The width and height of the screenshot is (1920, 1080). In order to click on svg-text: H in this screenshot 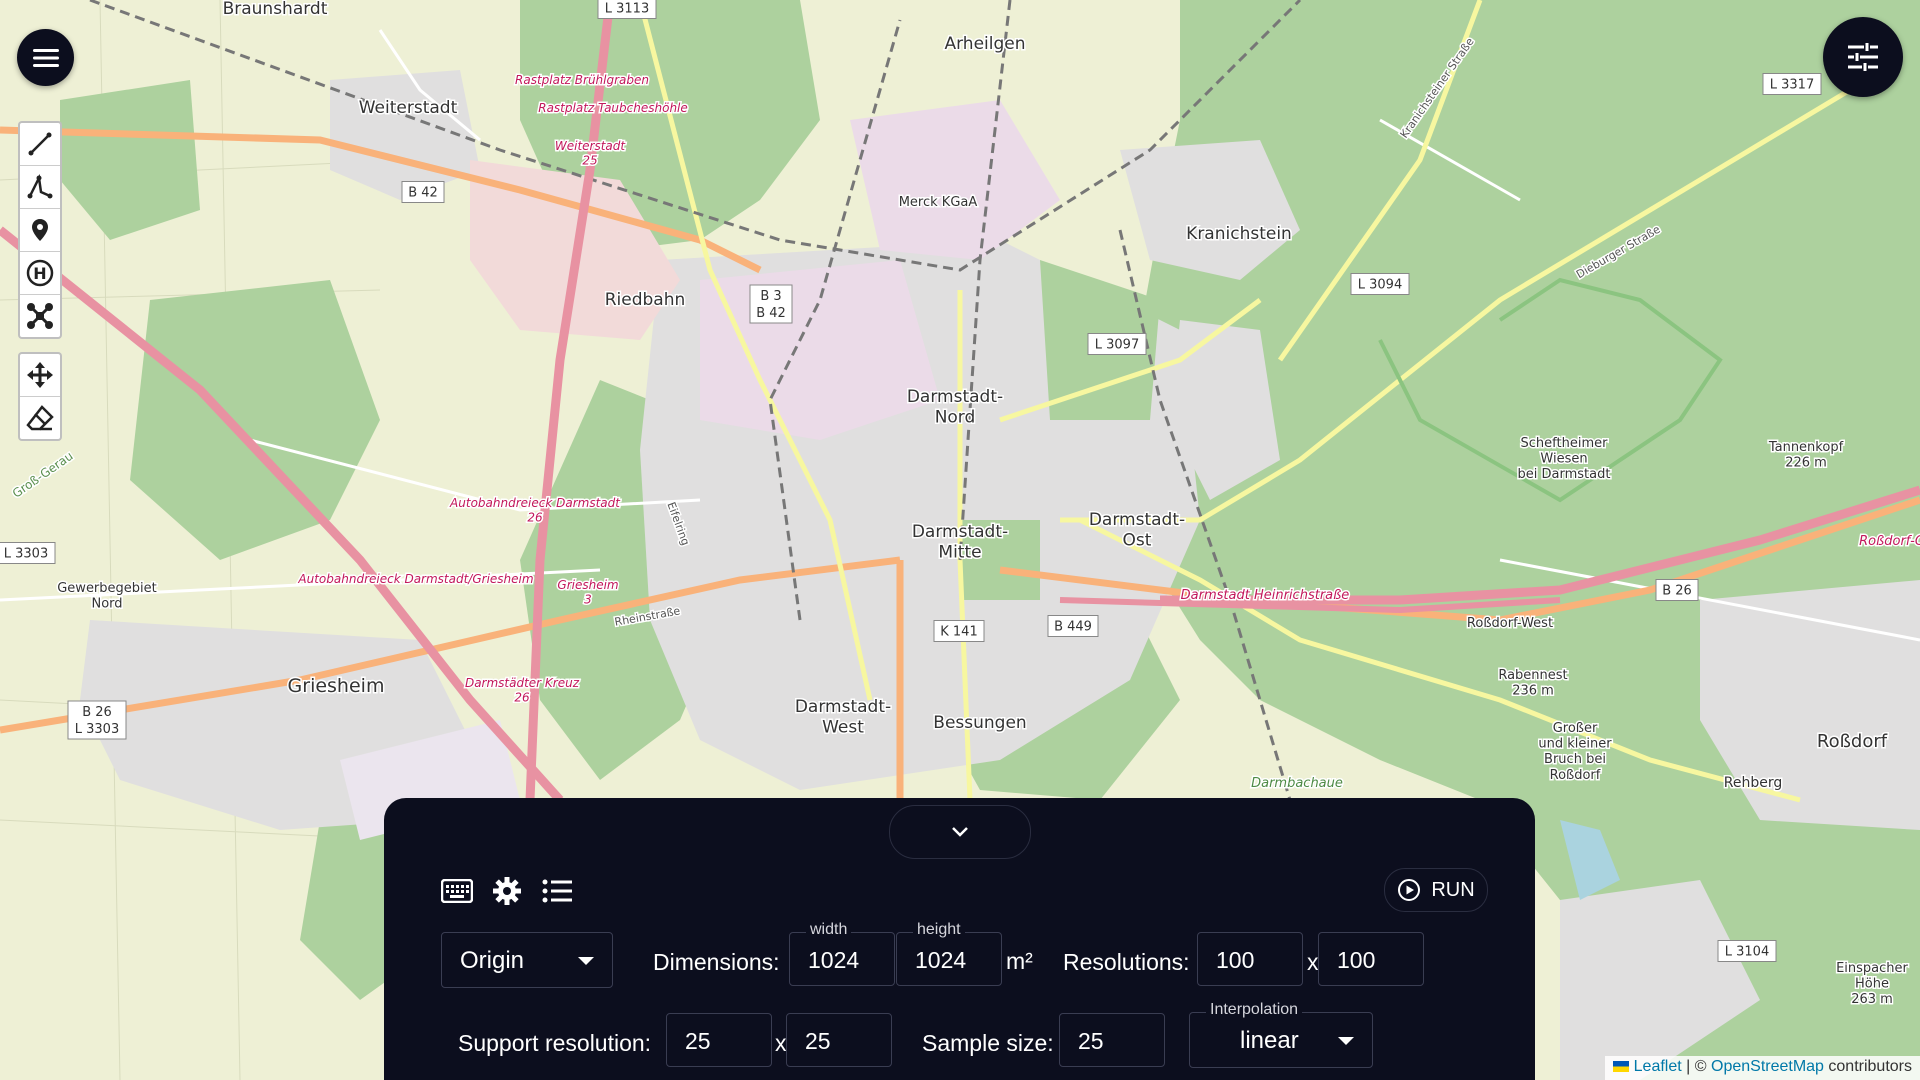, I will do `click(39, 273)`.